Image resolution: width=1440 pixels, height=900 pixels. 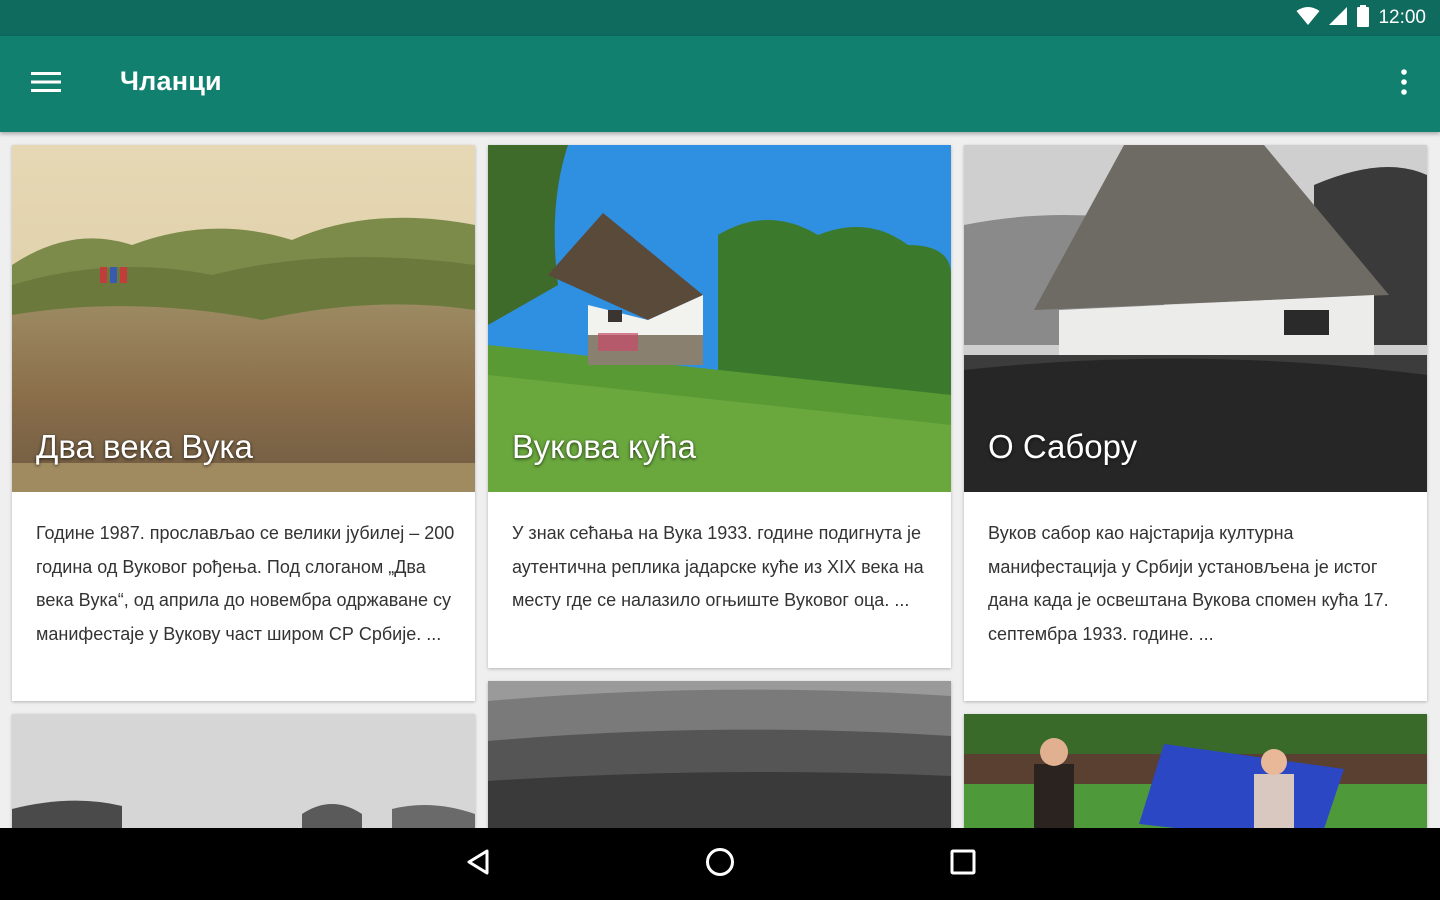 I want to click on page-title: Чланци, so click(x=171, y=81).